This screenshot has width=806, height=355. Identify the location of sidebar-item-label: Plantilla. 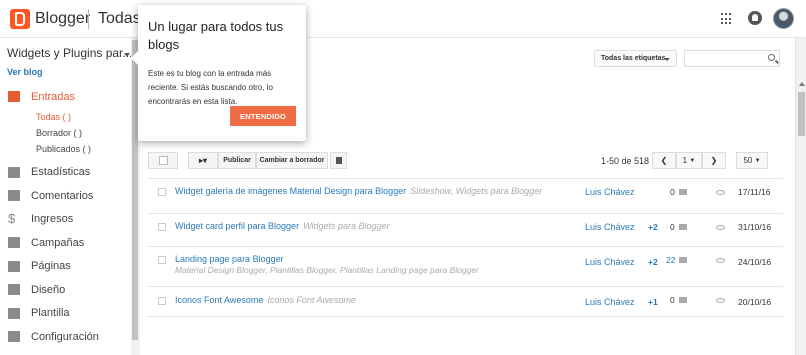
(50, 313).